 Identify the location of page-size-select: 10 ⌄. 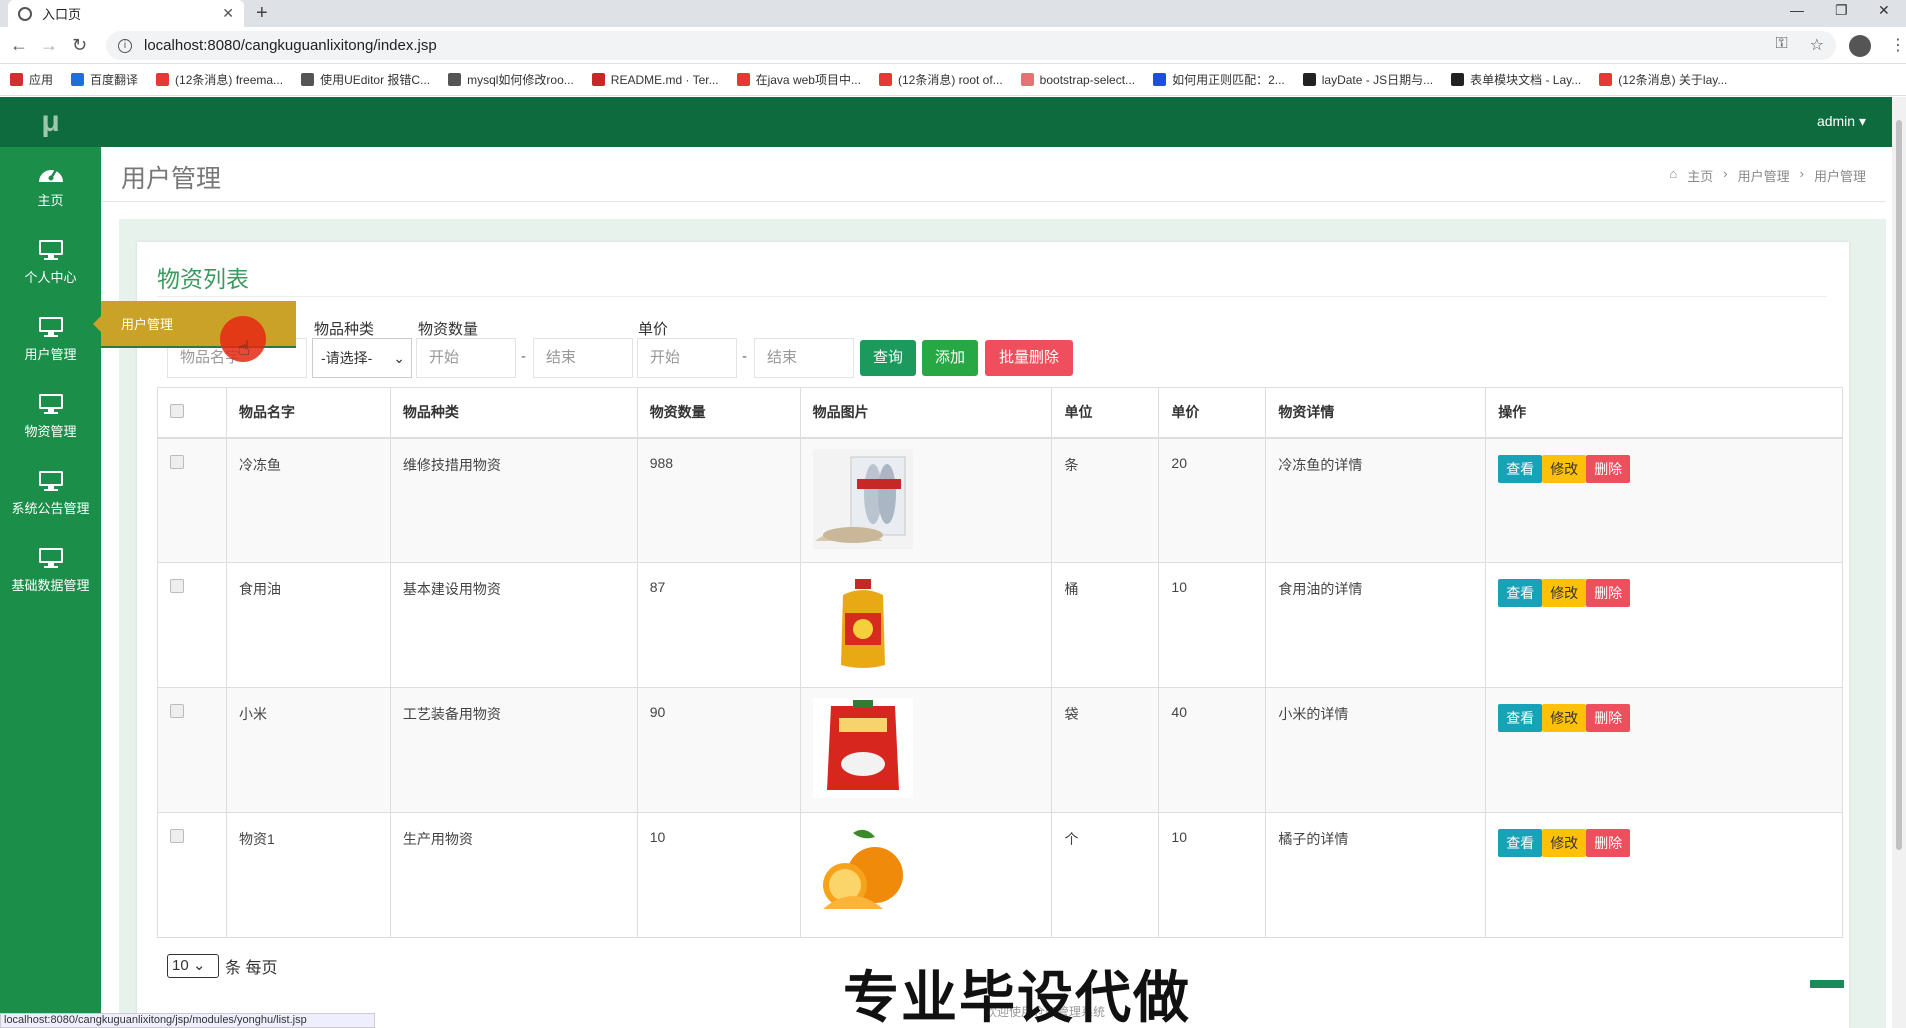
(193, 966).